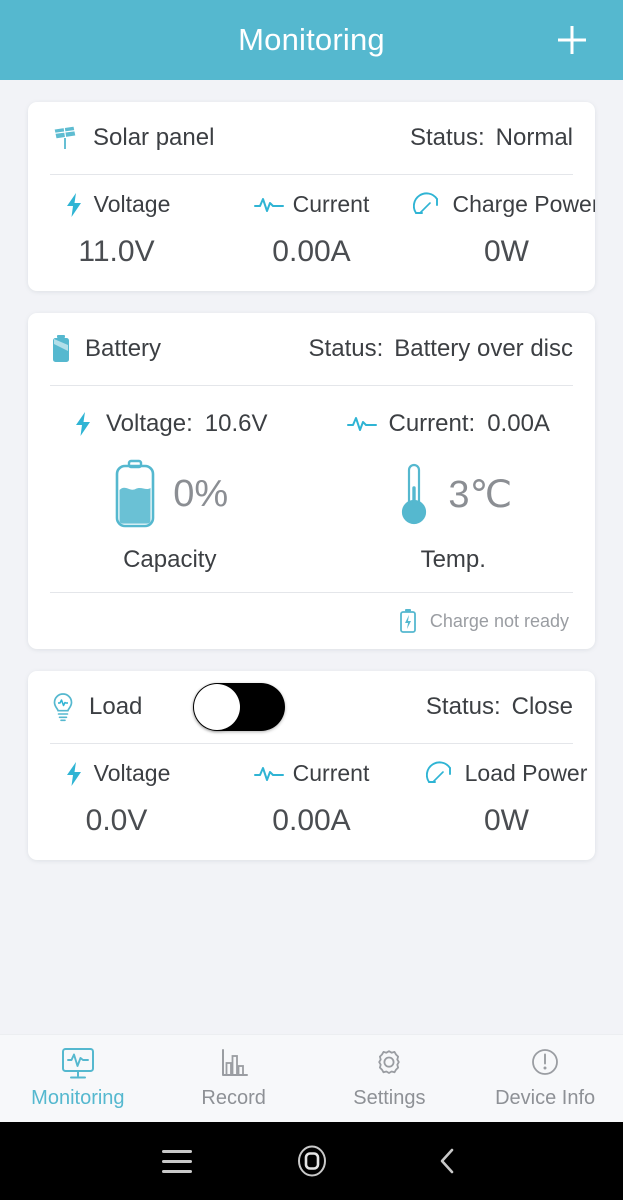  I want to click on battery-current-item: Current: 0.00A, so click(458, 424).